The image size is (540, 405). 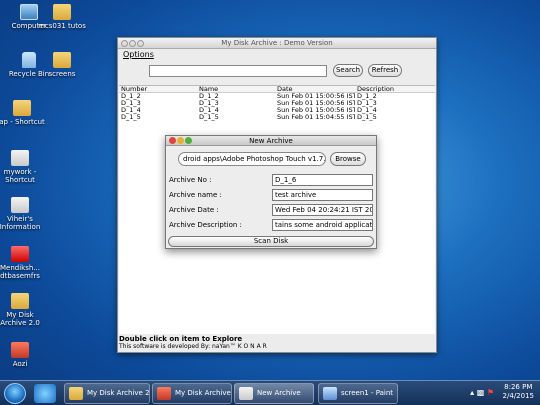 I want to click on desktop-icon-label: My Disk Archive 2.0, so click(x=20, y=319).